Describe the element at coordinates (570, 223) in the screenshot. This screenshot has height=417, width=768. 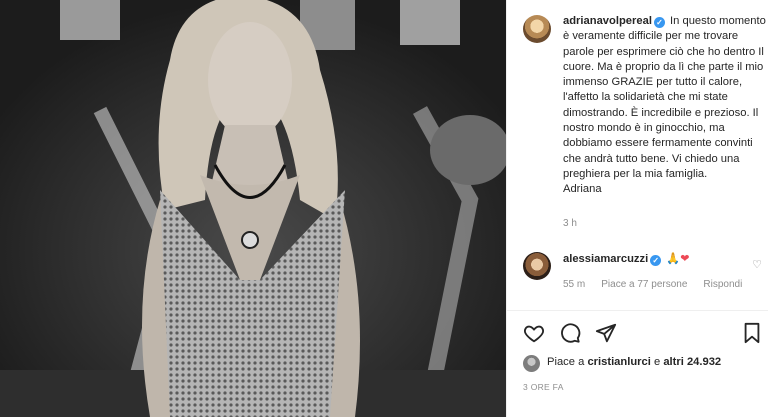
I see `post-time: 3 h` at that location.